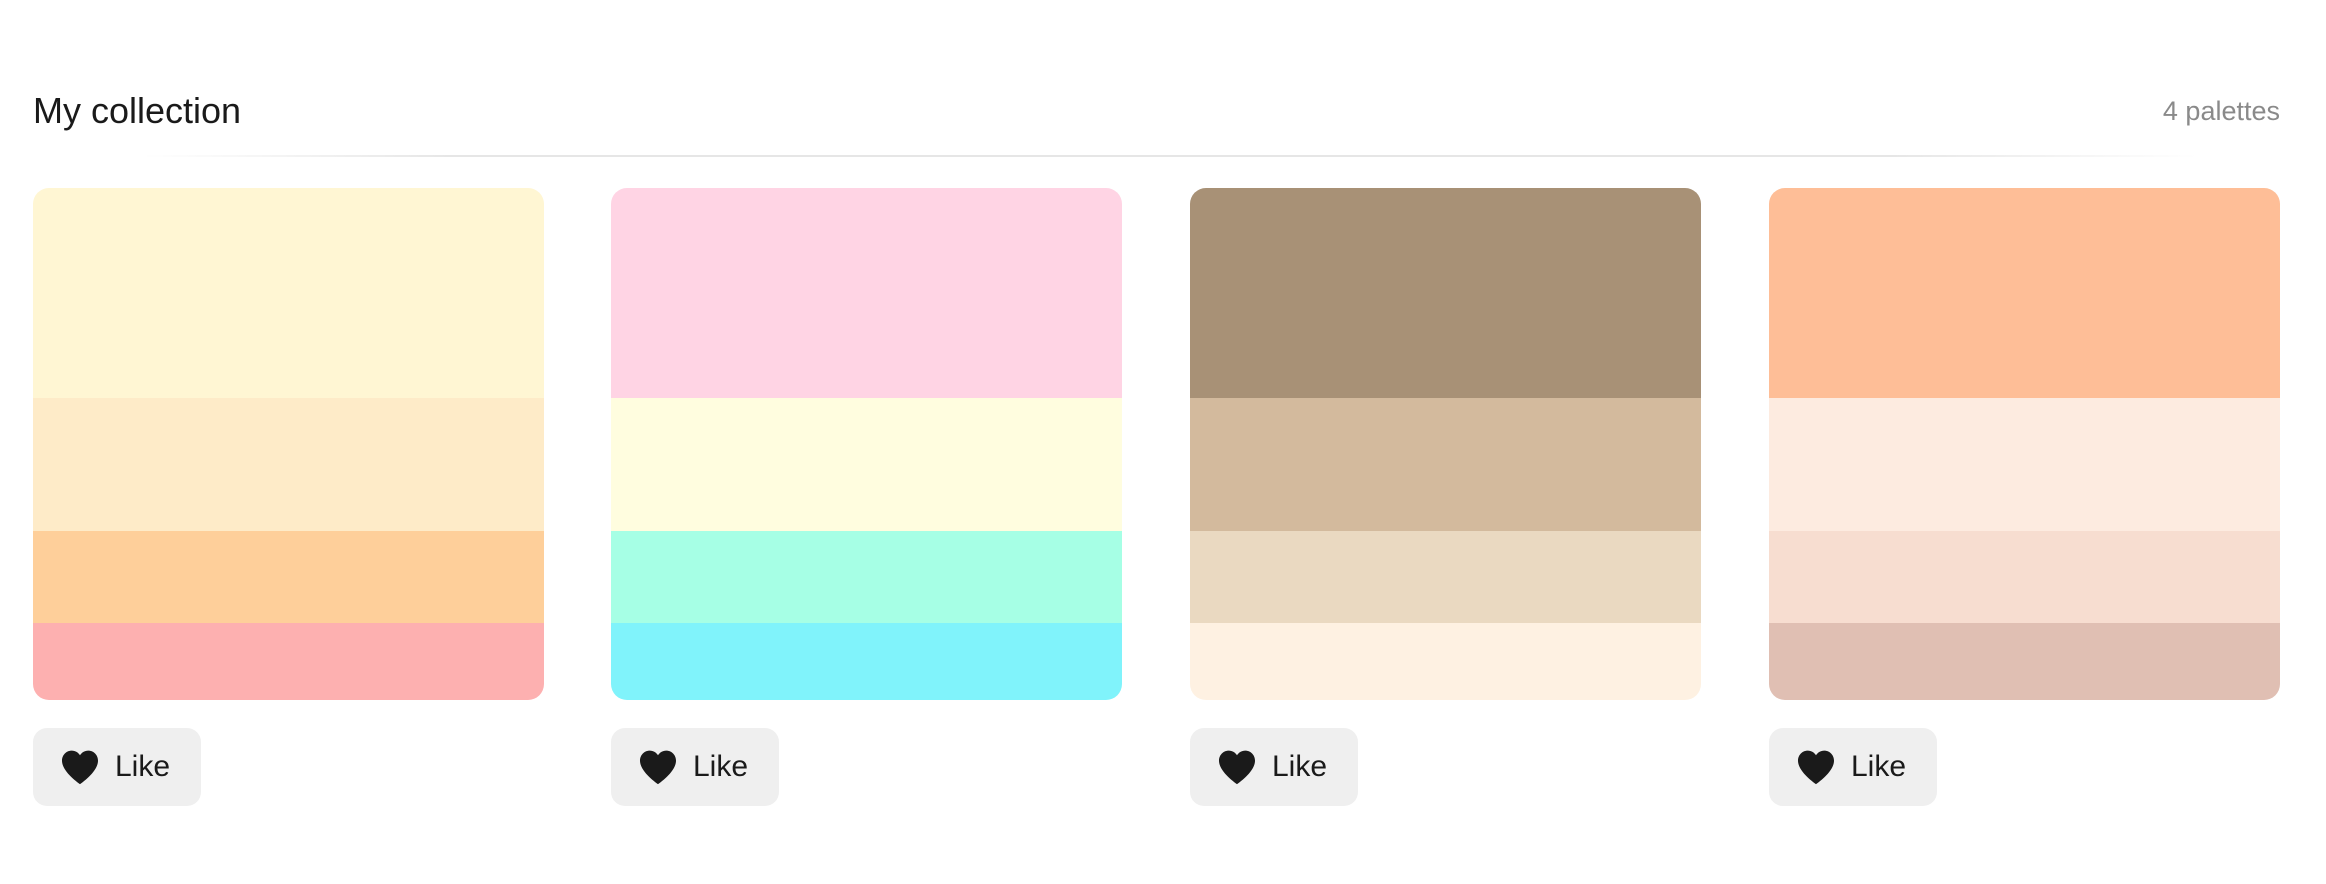 Image resolution: width=2326 pixels, height=884 pixels. What do you see at coordinates (2221, 111) in the screenshot?
I see `palette-count: 4 palettes` at bounding box center [2221, 111].